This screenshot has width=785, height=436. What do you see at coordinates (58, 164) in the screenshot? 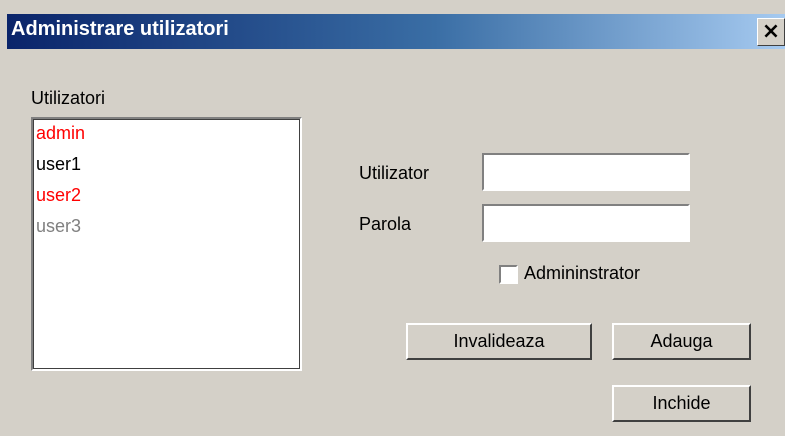
I see `list-item-user1: user1` at bounding box center [58, 164].